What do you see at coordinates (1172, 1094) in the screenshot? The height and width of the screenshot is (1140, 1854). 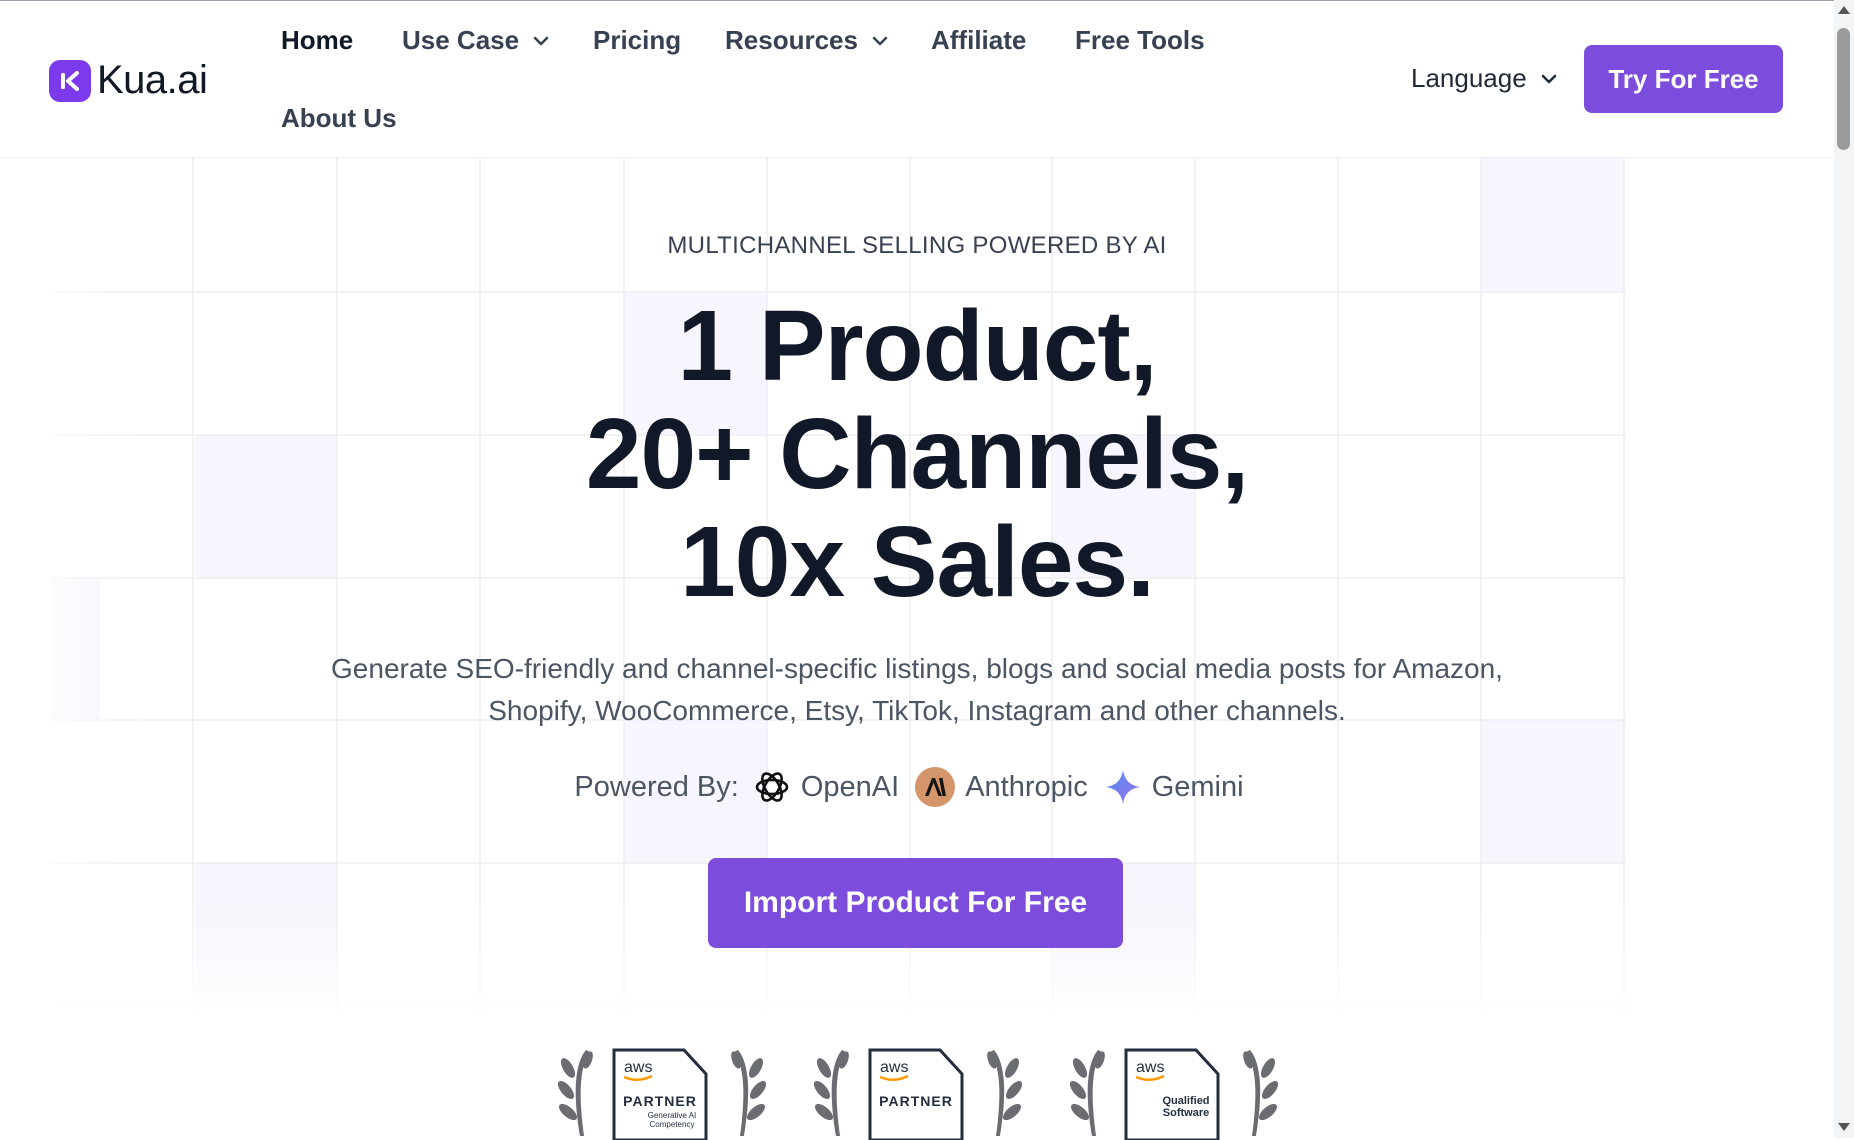 I see `aws-qualified-software-badge: aws Qualified Software` at bounding box center [1172, 1094].